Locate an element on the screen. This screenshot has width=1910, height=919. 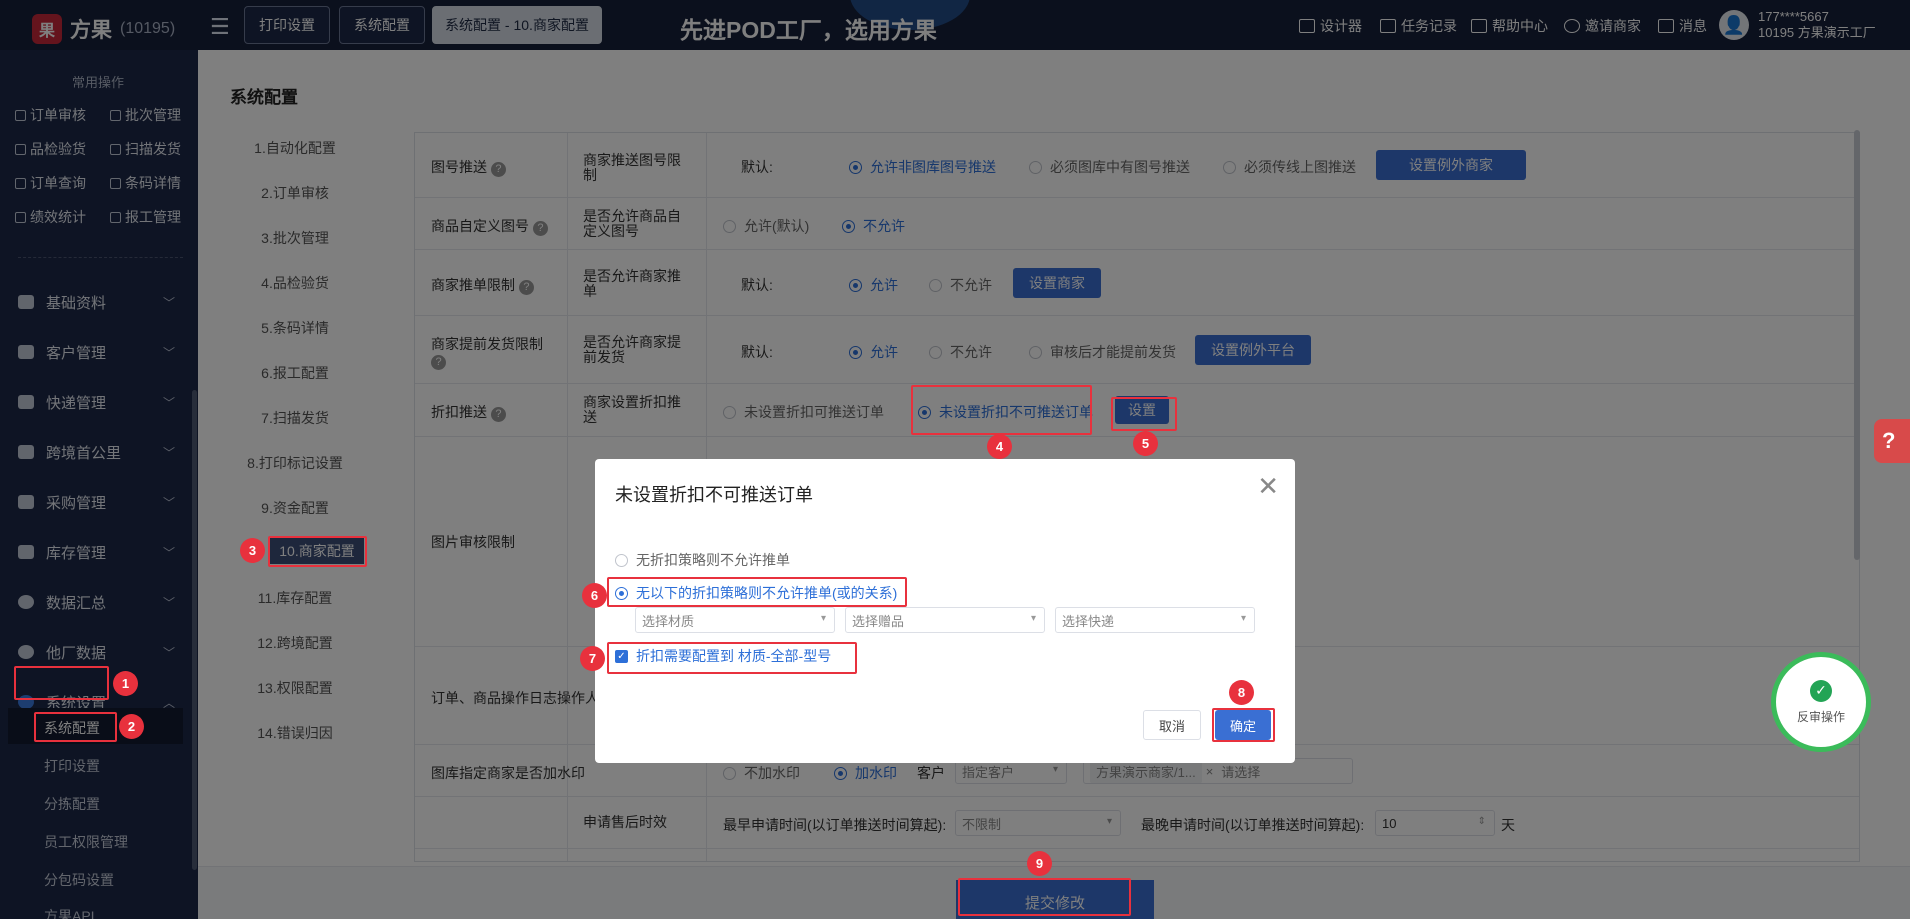
express-select: 选择快递 ▾ is located at coordinates (1155, 620).